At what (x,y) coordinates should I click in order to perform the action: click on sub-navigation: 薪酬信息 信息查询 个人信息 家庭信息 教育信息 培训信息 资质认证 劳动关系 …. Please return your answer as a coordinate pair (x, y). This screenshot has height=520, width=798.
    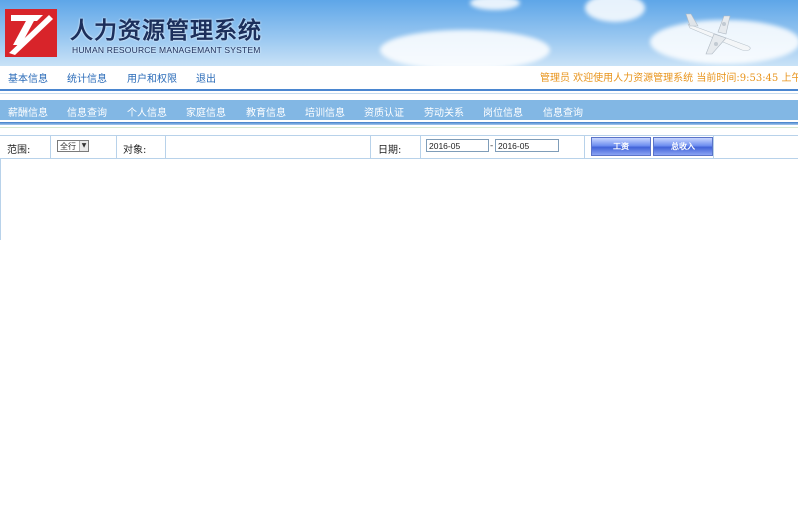
    Looking at the image, I should click on (399, 110).